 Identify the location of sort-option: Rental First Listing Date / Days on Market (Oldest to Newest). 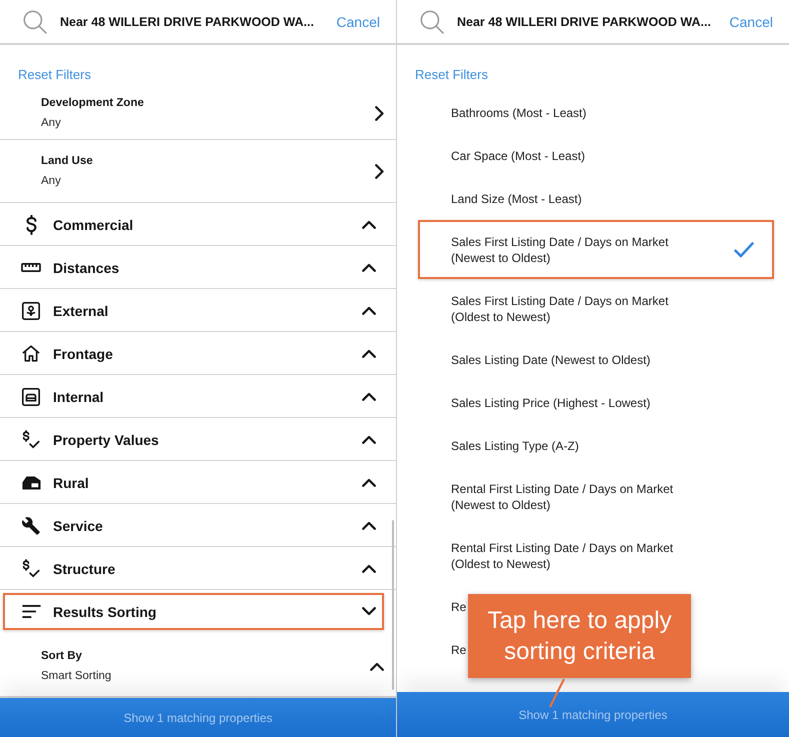
(596, 555).